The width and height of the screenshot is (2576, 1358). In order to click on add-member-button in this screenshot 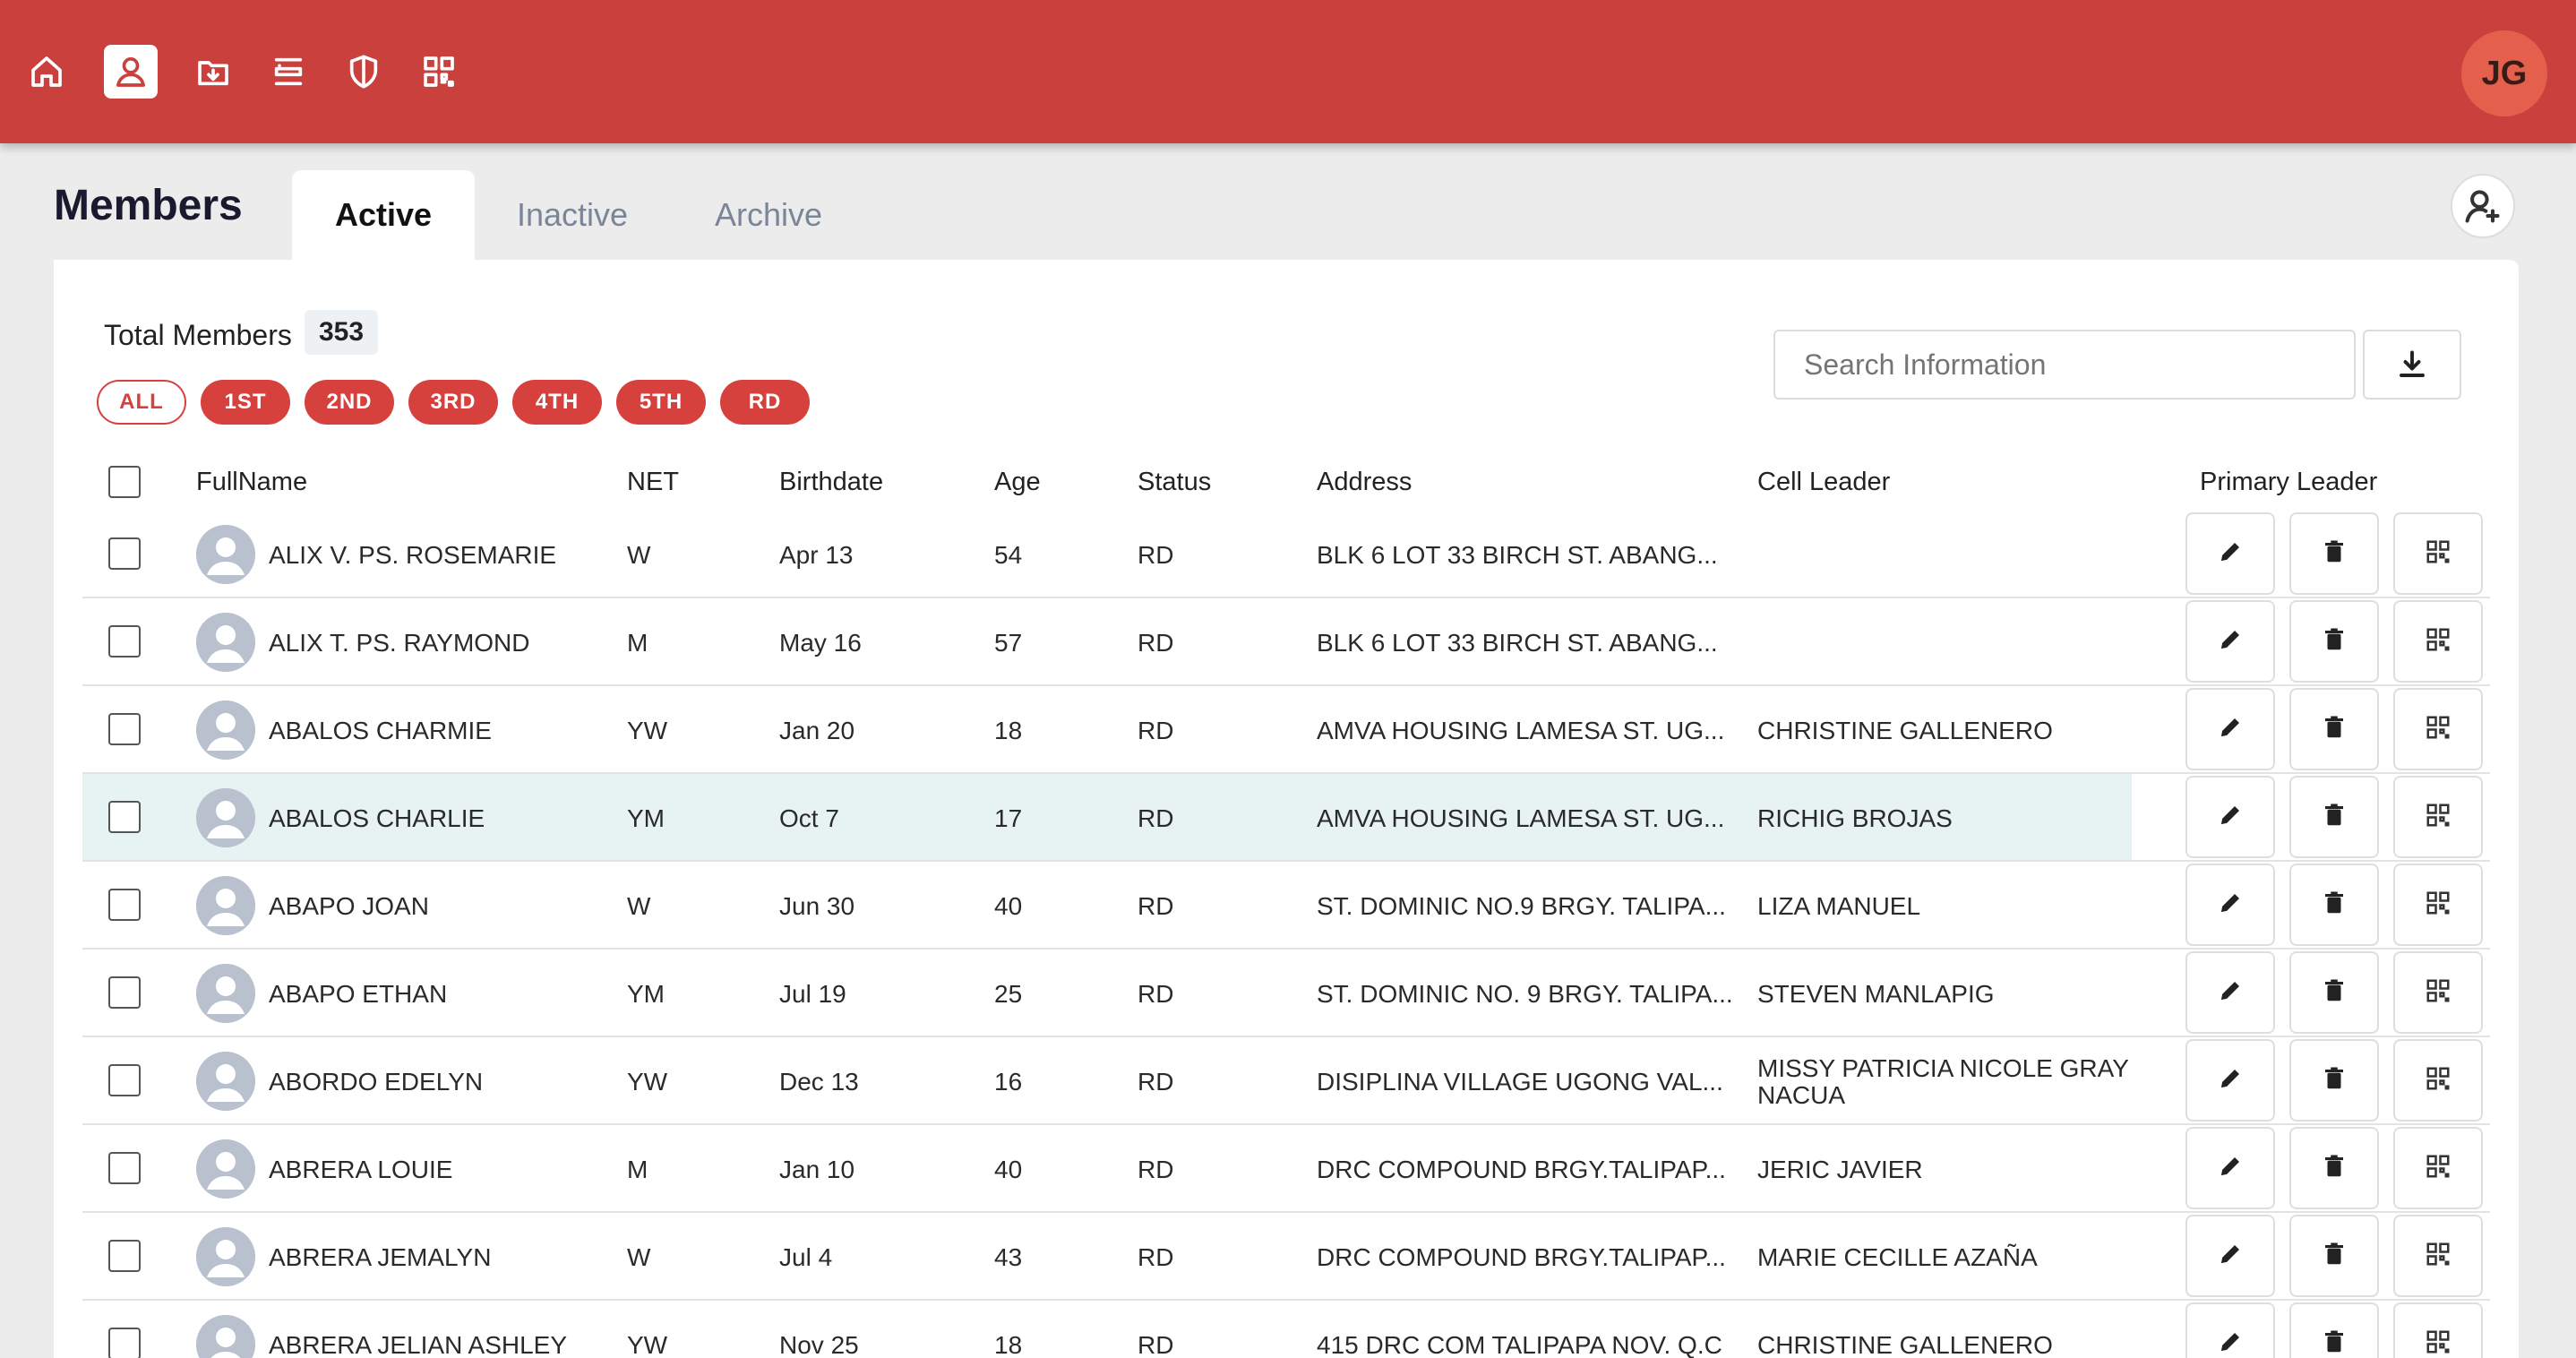, I will do `click(2483, 206)`.